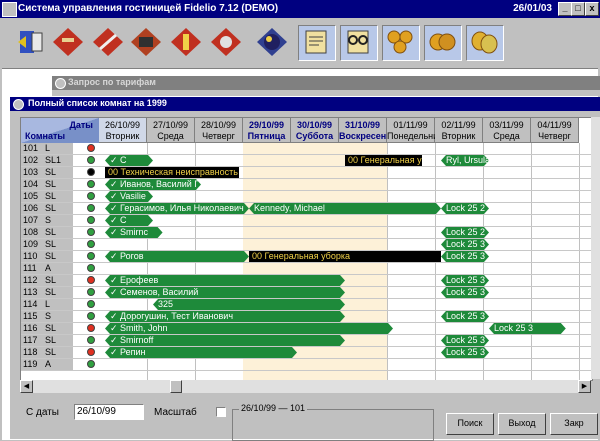  I want to click on tool-2-icon, so click(108, 42).